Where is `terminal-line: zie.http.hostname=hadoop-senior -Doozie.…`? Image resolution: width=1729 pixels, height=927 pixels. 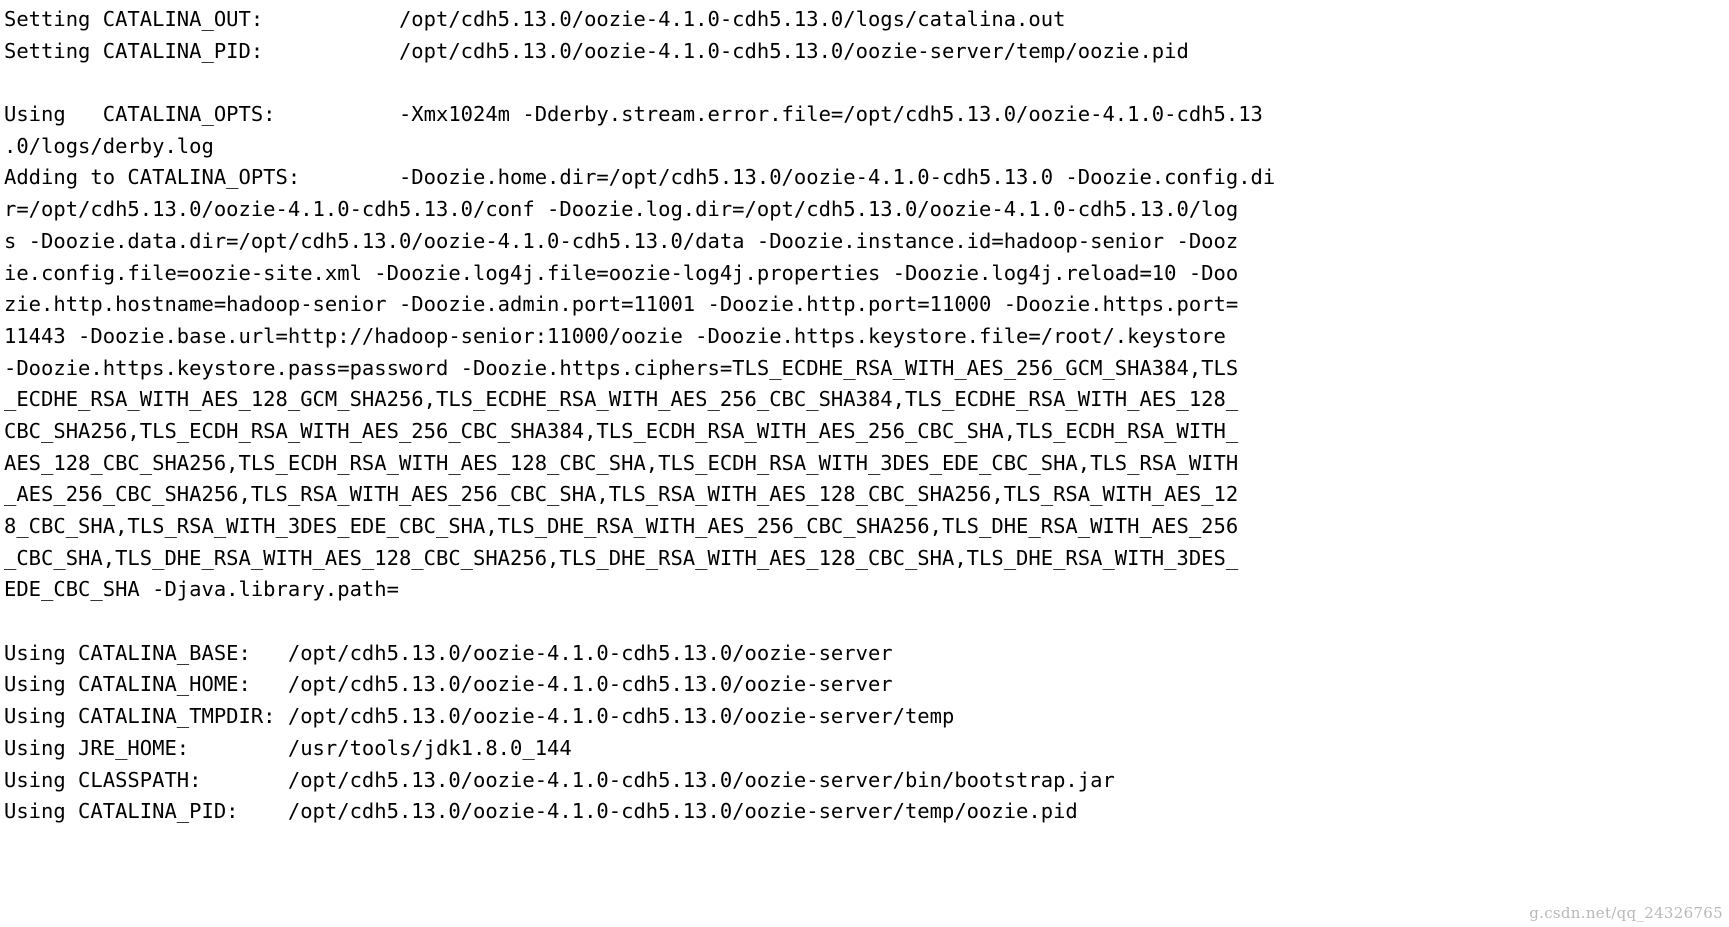 terminal-line: zie.http.hostname=hadoop-senior -Doozie.… is located at coordinates (621, 304).